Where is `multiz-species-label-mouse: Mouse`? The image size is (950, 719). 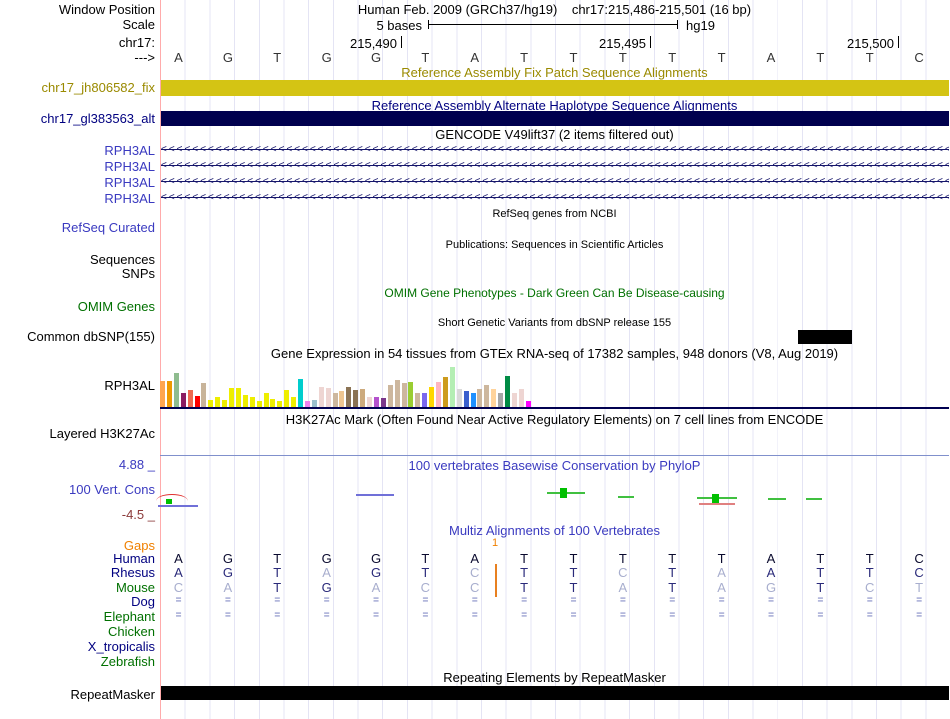 multiz-species-label-mouse: Mouse is located at coordinates (77, 587).